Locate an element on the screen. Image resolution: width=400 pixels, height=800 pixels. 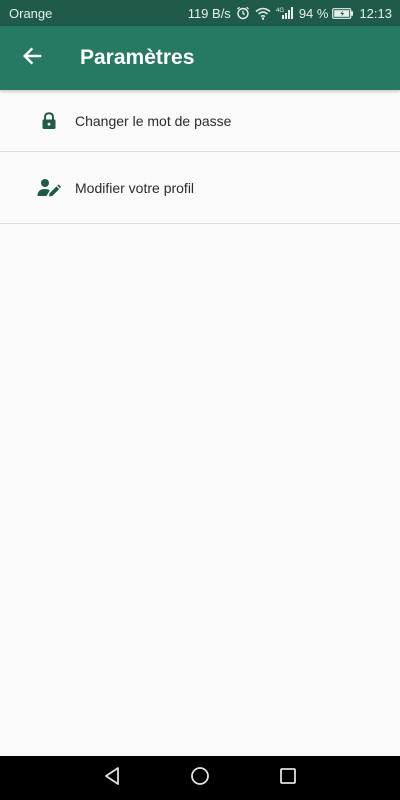
nav-recents-button is located at coordinates (288, 778).